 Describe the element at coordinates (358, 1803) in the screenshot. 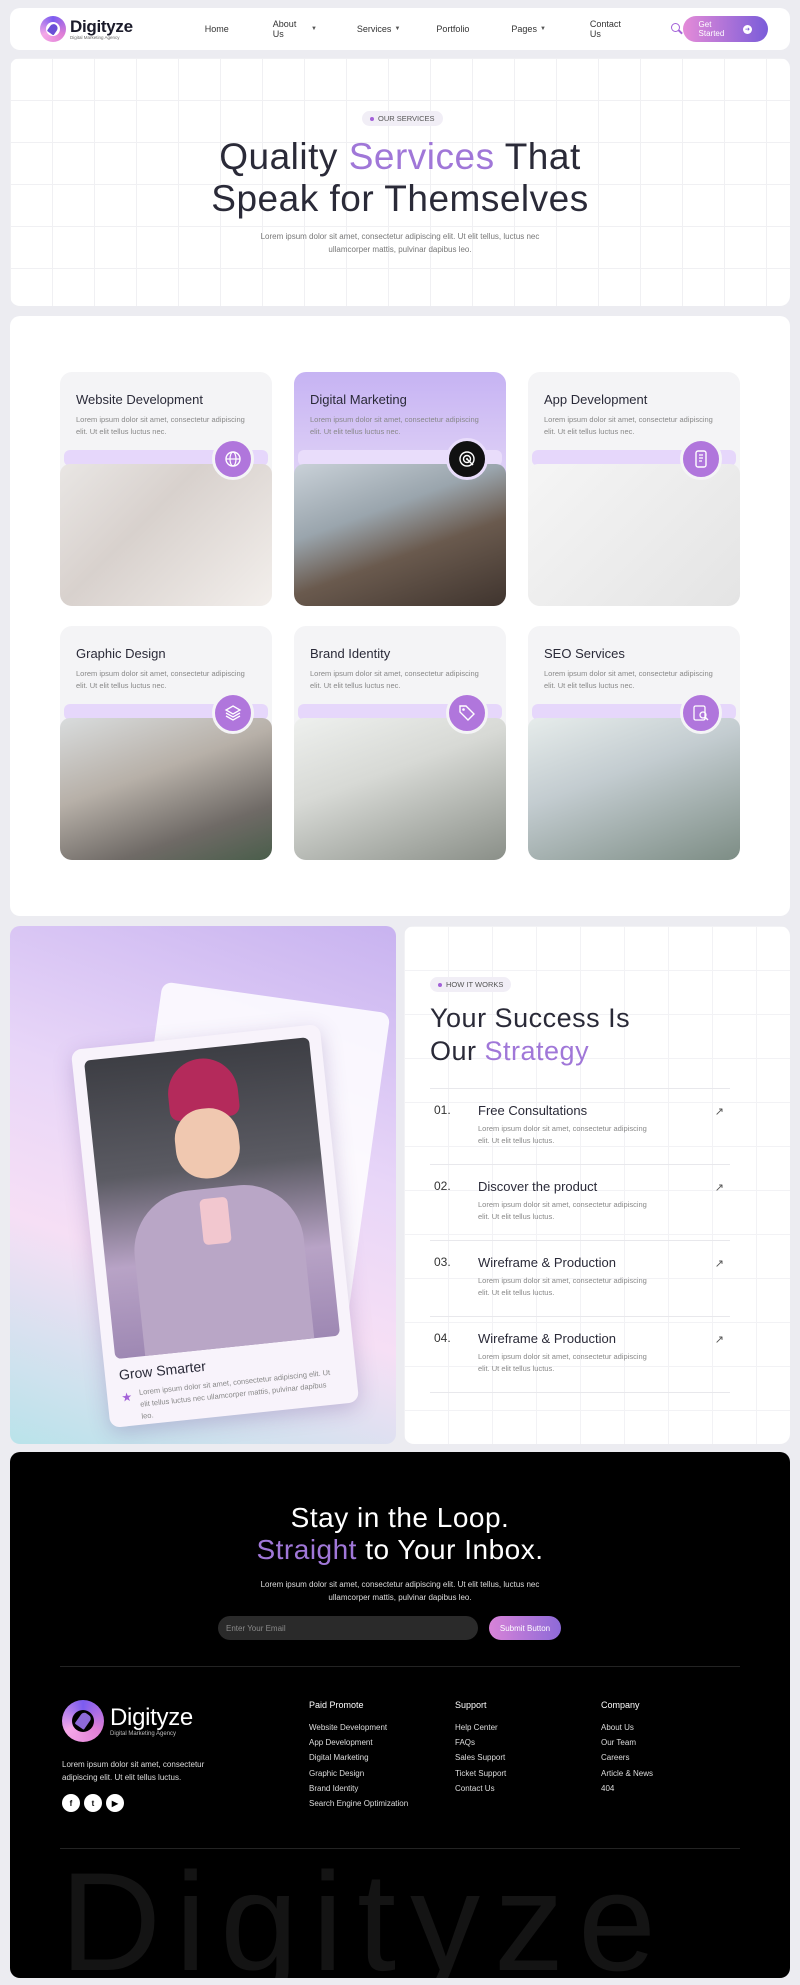

I see `footer-link: Search Engine Optimization` at that location.